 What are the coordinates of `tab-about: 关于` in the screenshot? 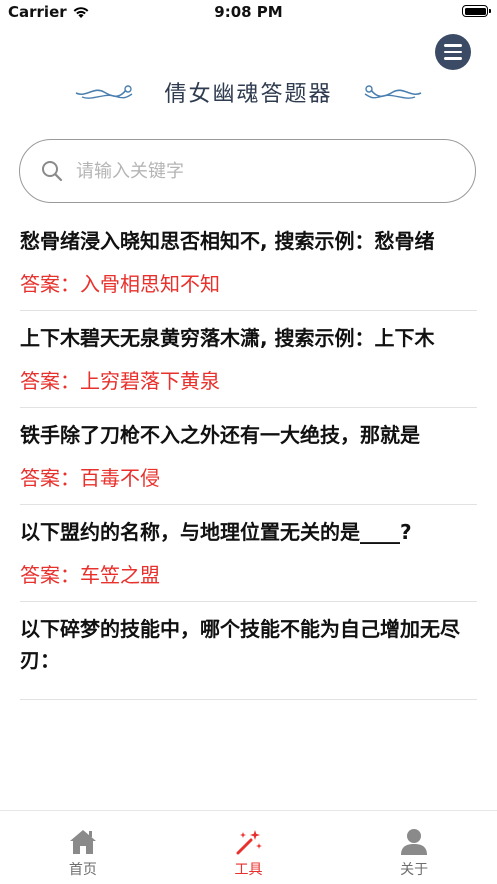 It's located at (414, 847).